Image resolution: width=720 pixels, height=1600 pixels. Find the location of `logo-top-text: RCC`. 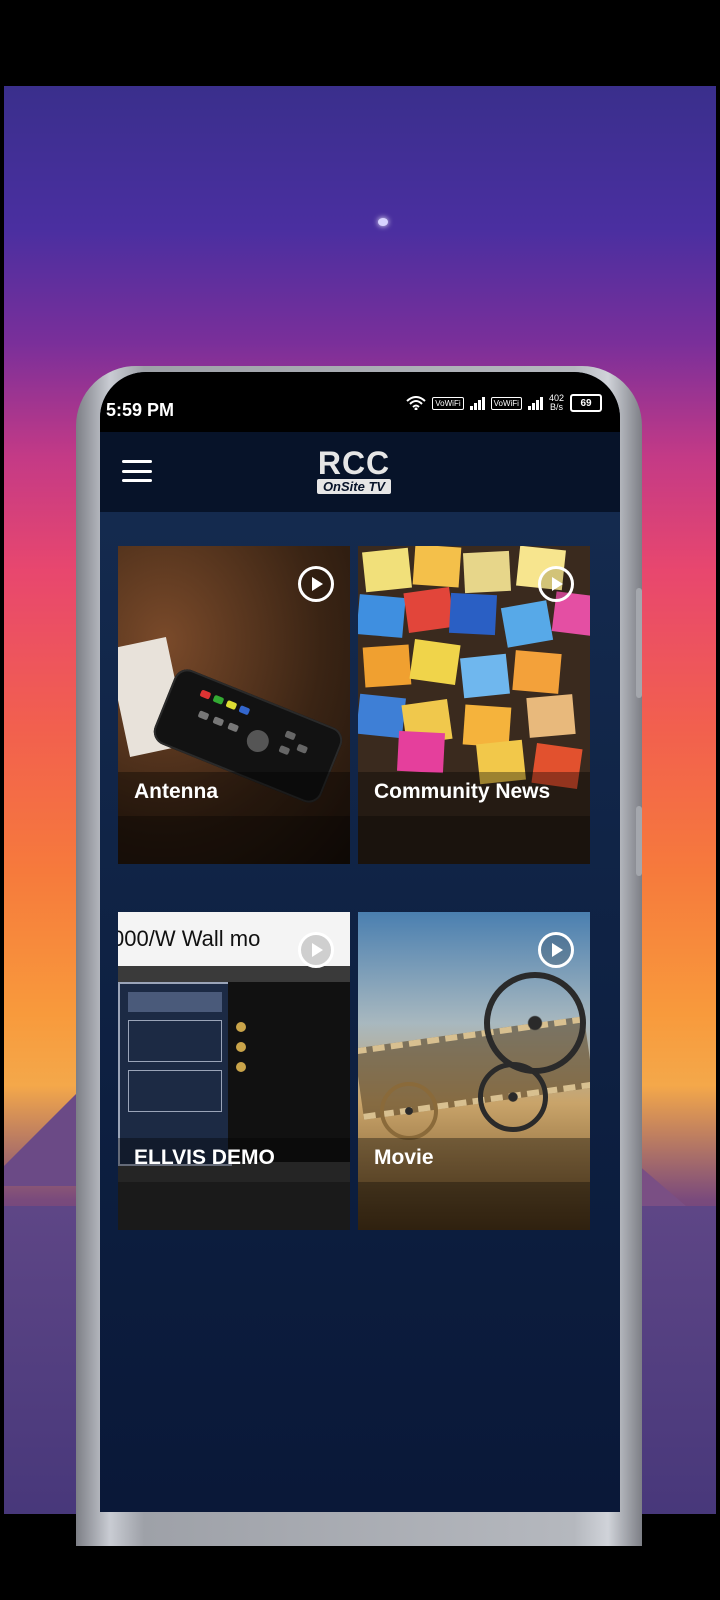

logo-top-text: RCC is located at coordinates (354, 463).